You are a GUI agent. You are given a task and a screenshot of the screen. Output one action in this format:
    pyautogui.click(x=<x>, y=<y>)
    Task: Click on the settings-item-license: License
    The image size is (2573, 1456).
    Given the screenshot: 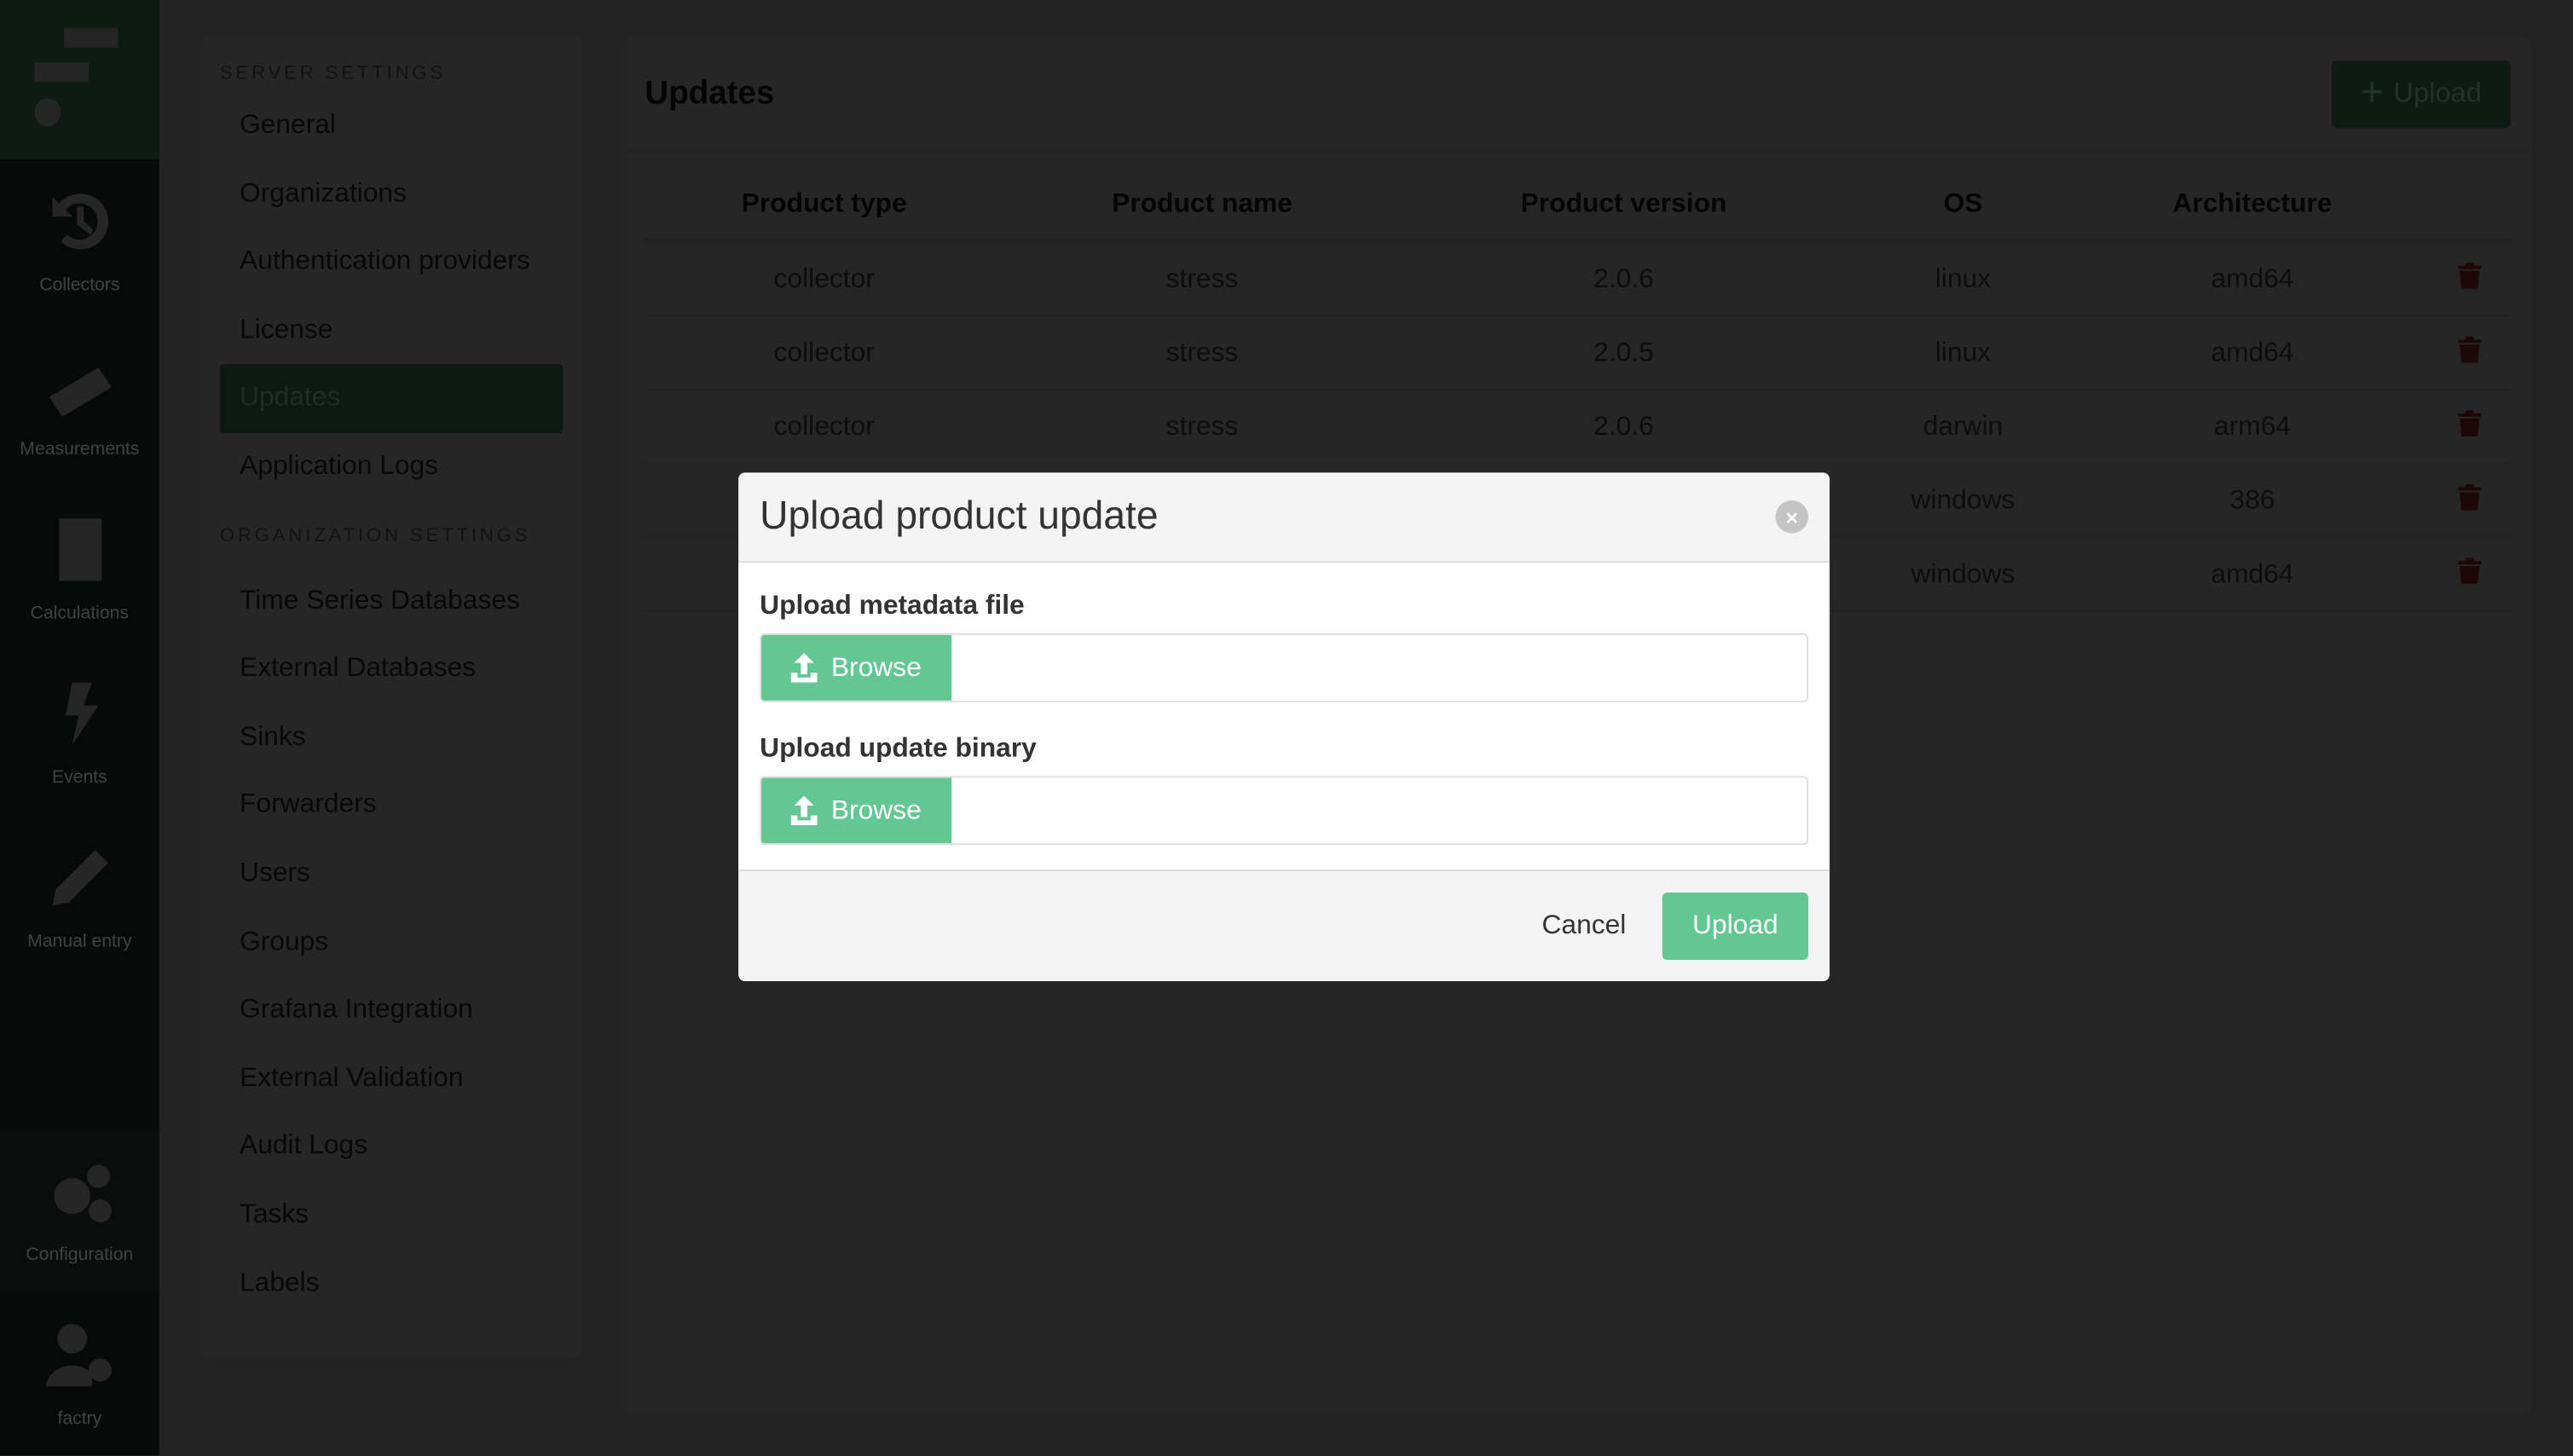 What is the action you would take?
    pyautogui.click(x=391, y=331)
    